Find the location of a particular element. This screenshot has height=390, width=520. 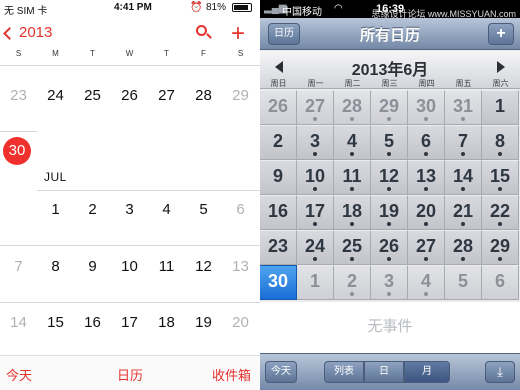

divider is located at coordinates (130, 245).